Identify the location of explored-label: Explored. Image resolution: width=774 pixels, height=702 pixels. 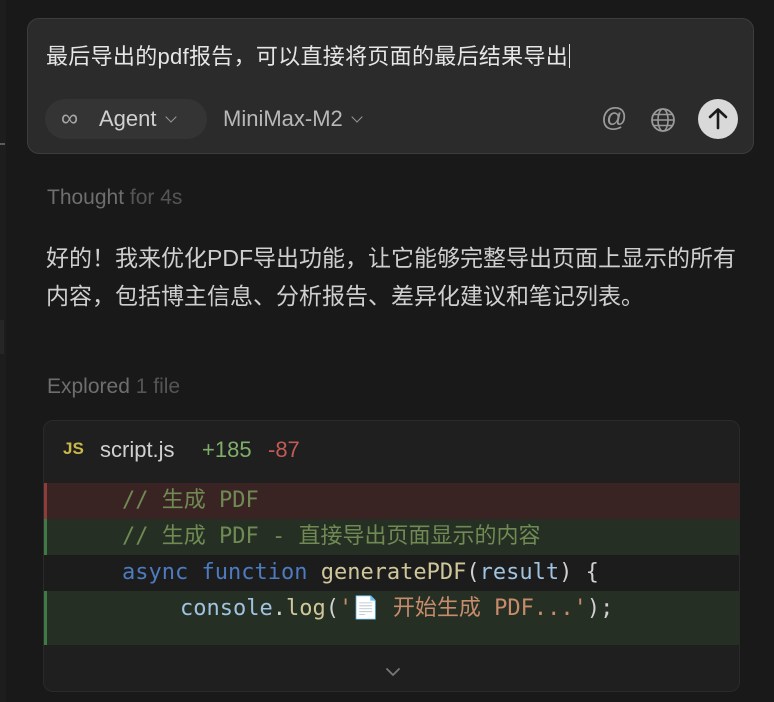
(88, 386).